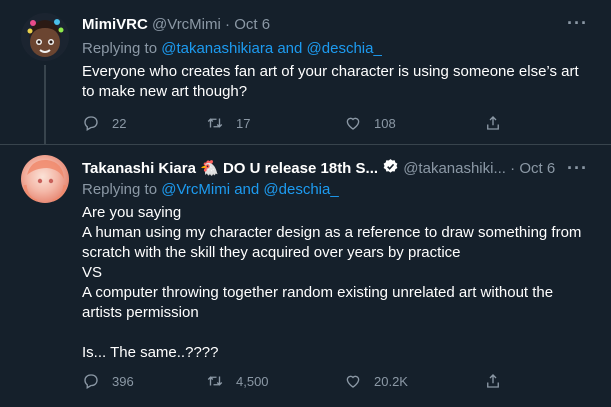  Describe the element at coordinates (92, 272) in the screenshot. I see `tweet-text-line: VS` at that location.